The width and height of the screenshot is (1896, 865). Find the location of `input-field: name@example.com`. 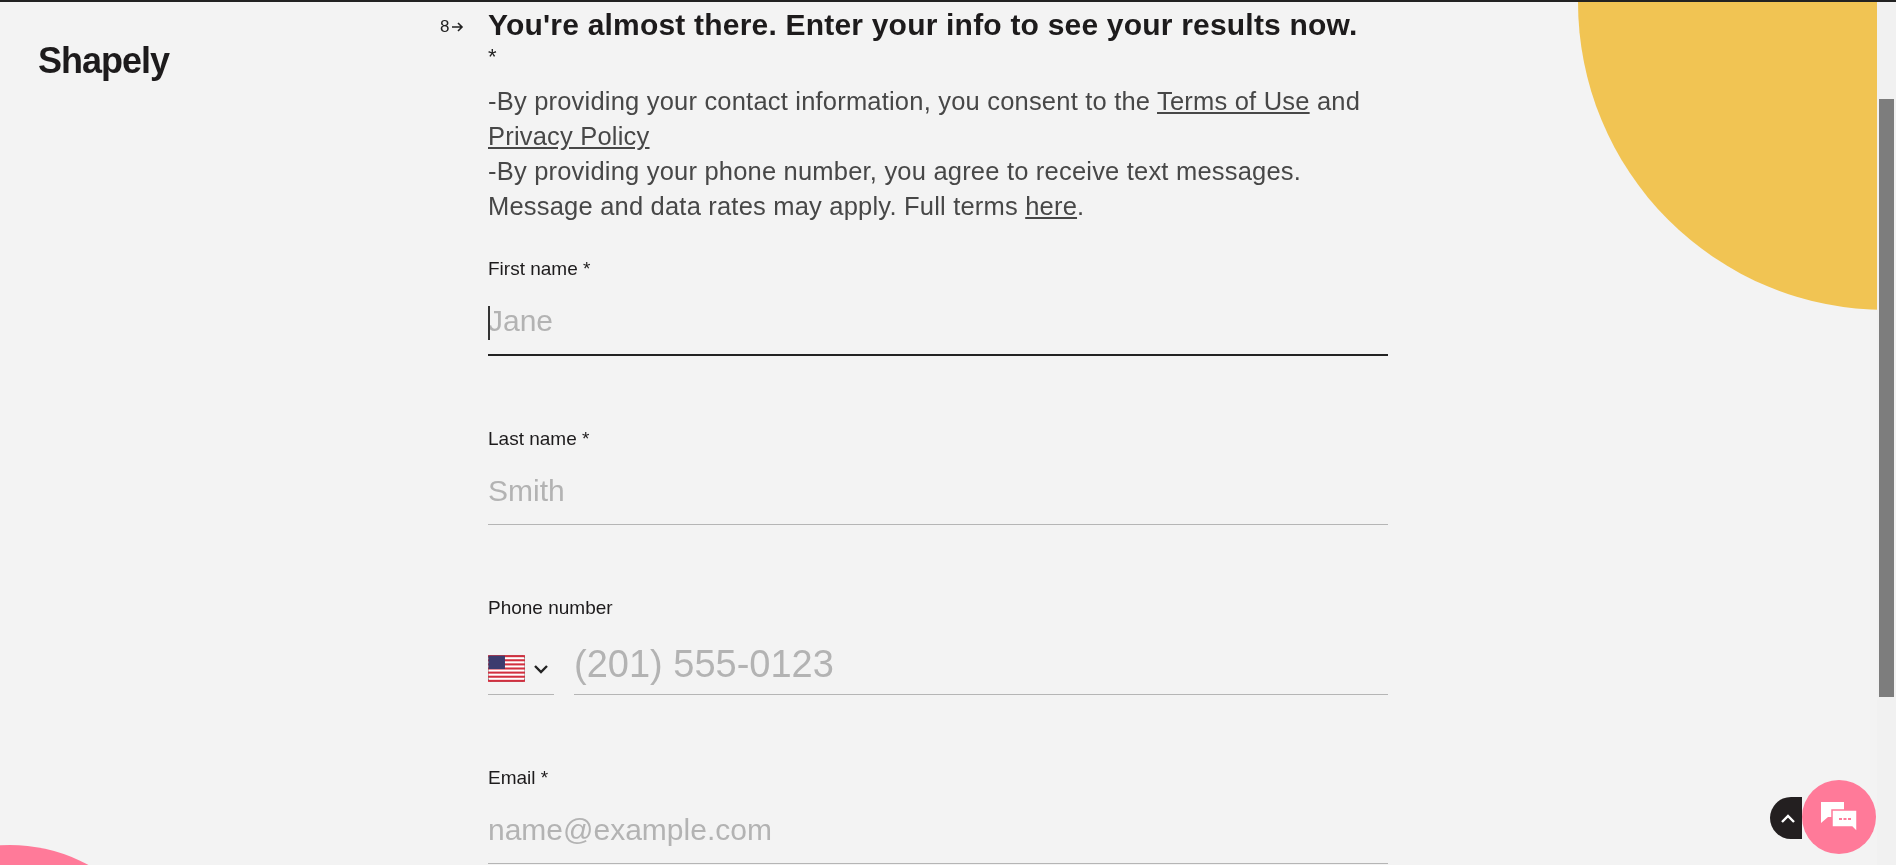

input-field: name@example.com is located at coordinates (938, 831).